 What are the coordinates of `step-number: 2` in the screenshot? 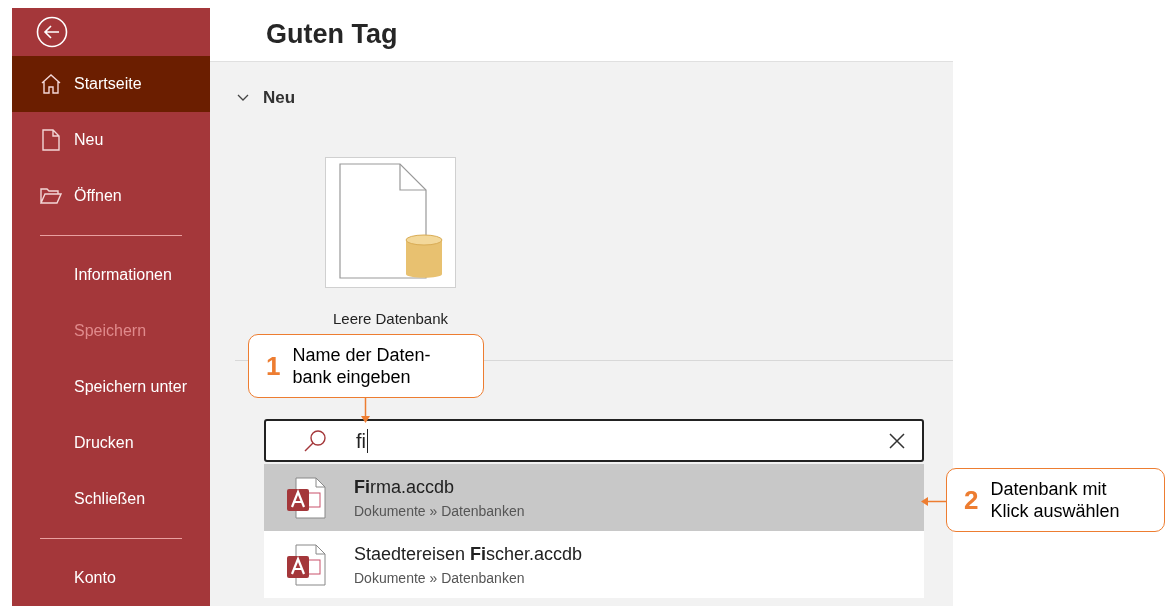 It's located at (971, 500).